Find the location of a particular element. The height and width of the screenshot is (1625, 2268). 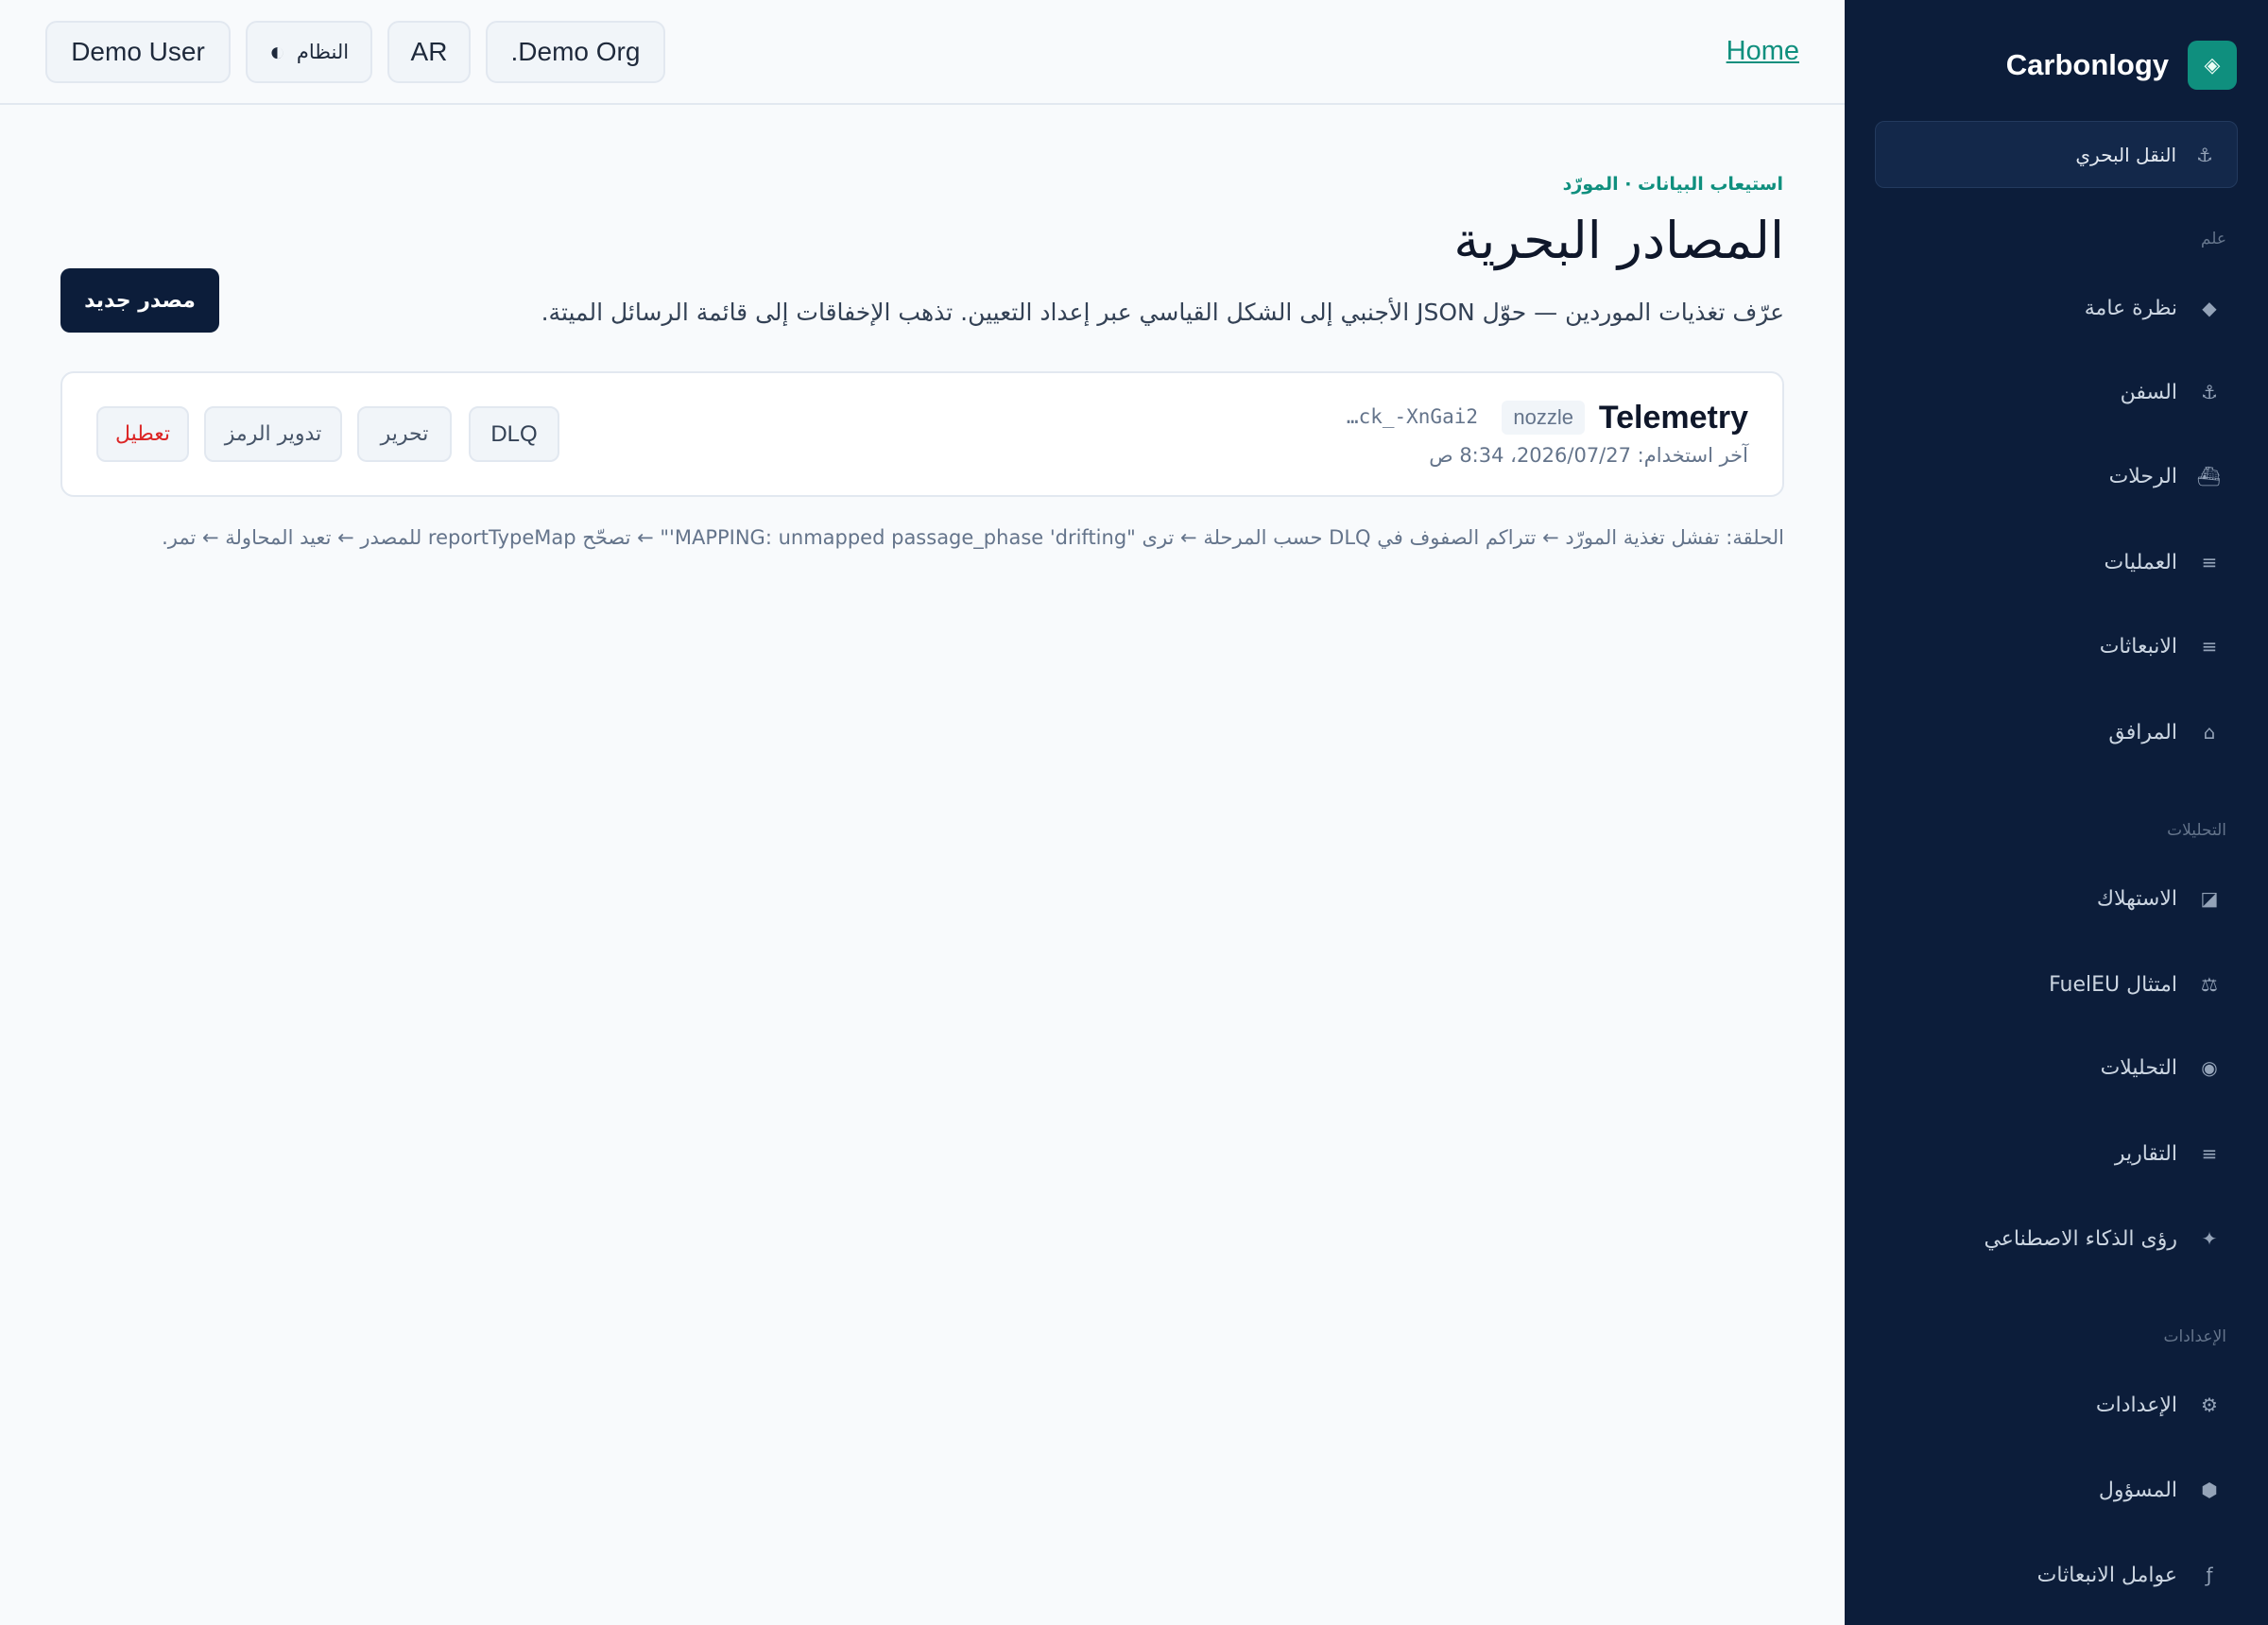

source-name: Telemetry is located at coordinates (1673, 418).